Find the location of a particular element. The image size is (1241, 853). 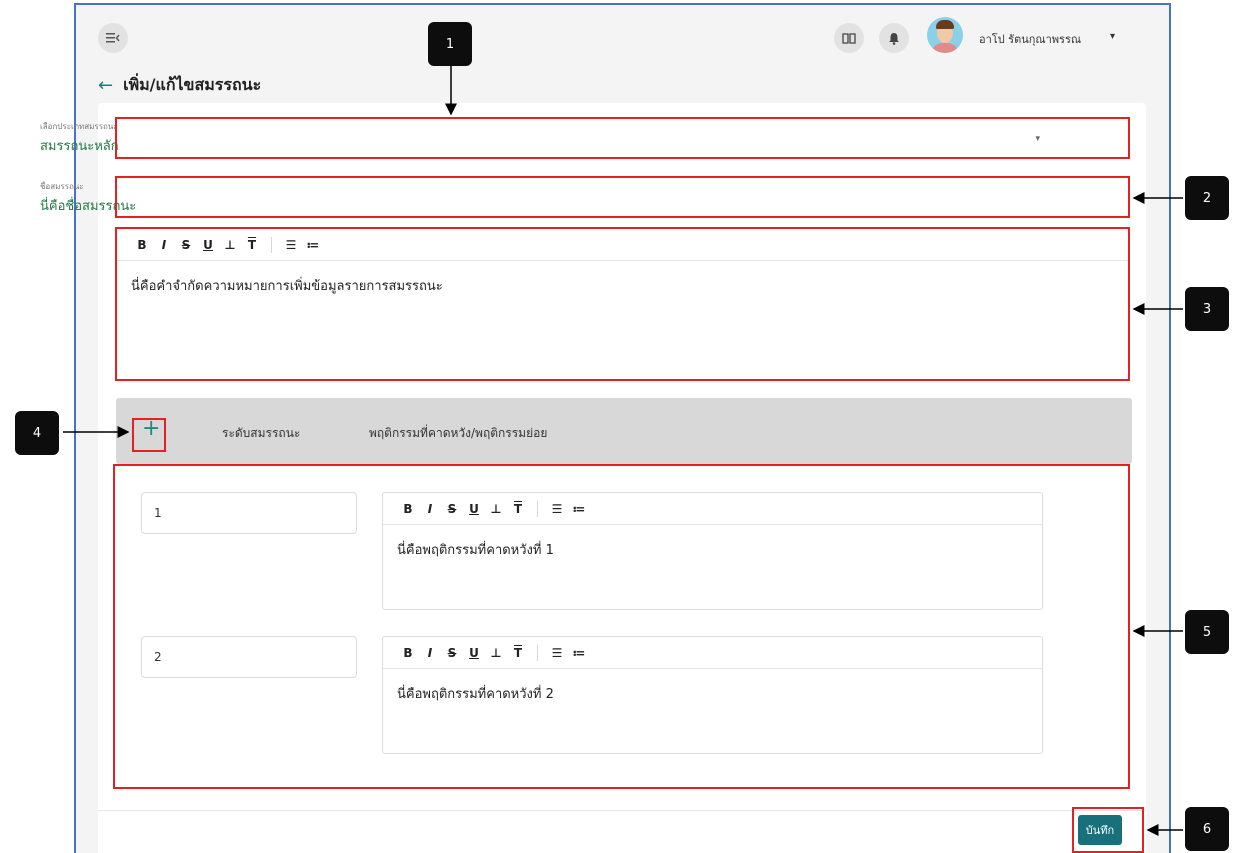

callout-badge-5: 5 is located at coordinates (1207, 632).